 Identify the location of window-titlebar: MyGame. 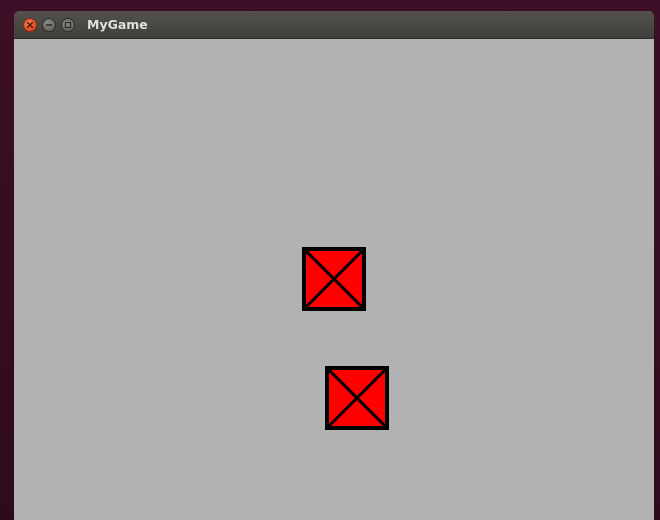
(334, 25).